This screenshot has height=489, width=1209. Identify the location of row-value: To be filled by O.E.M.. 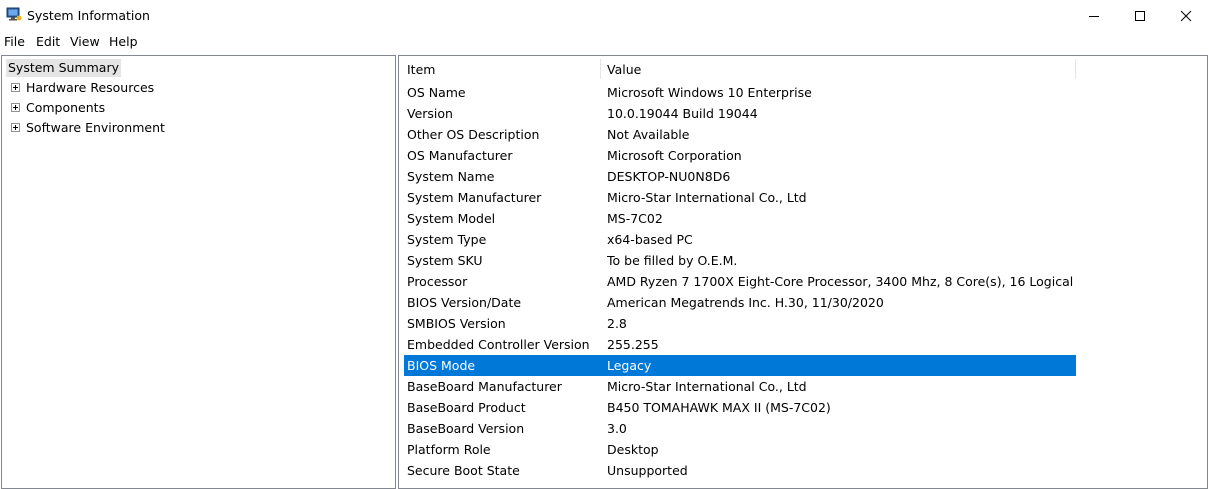
(672, 260).